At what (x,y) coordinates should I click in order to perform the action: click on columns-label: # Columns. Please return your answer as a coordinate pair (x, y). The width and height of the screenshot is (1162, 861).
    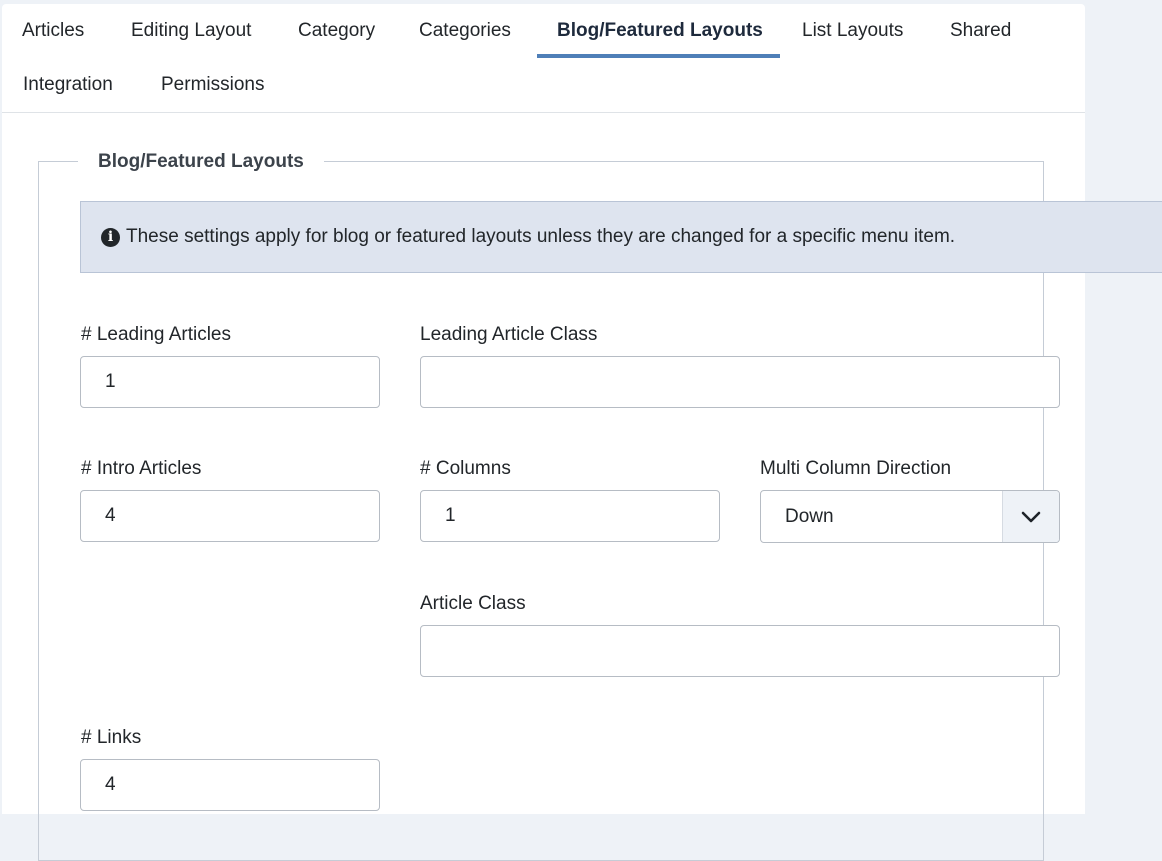
    Looking at the image, I should click on (465, 468).